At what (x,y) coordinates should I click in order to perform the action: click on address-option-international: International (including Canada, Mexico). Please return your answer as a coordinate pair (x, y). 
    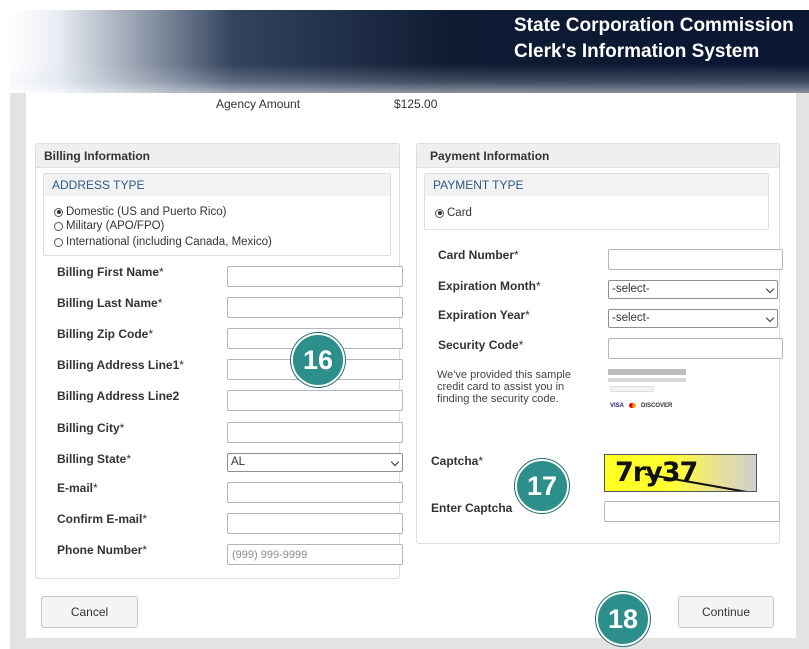
    Looking at the image, I should click on (163, 242).